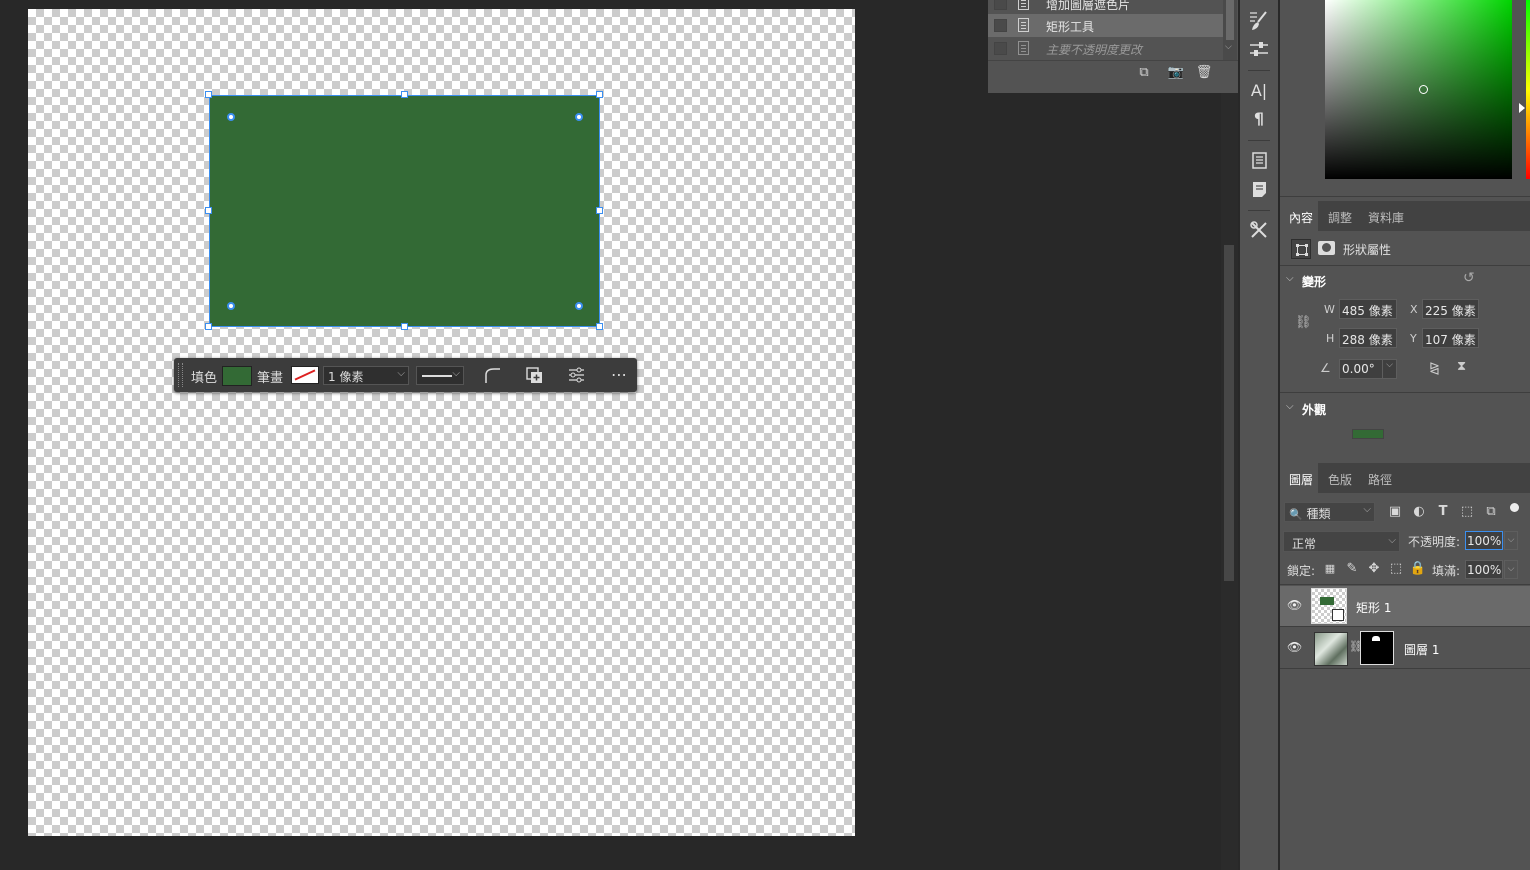 The height and width of the screenshot is (870, 1530). Describe the element at coordinates (1423, 89) in the screenshot. I see `color-picker-cursor` at that location.